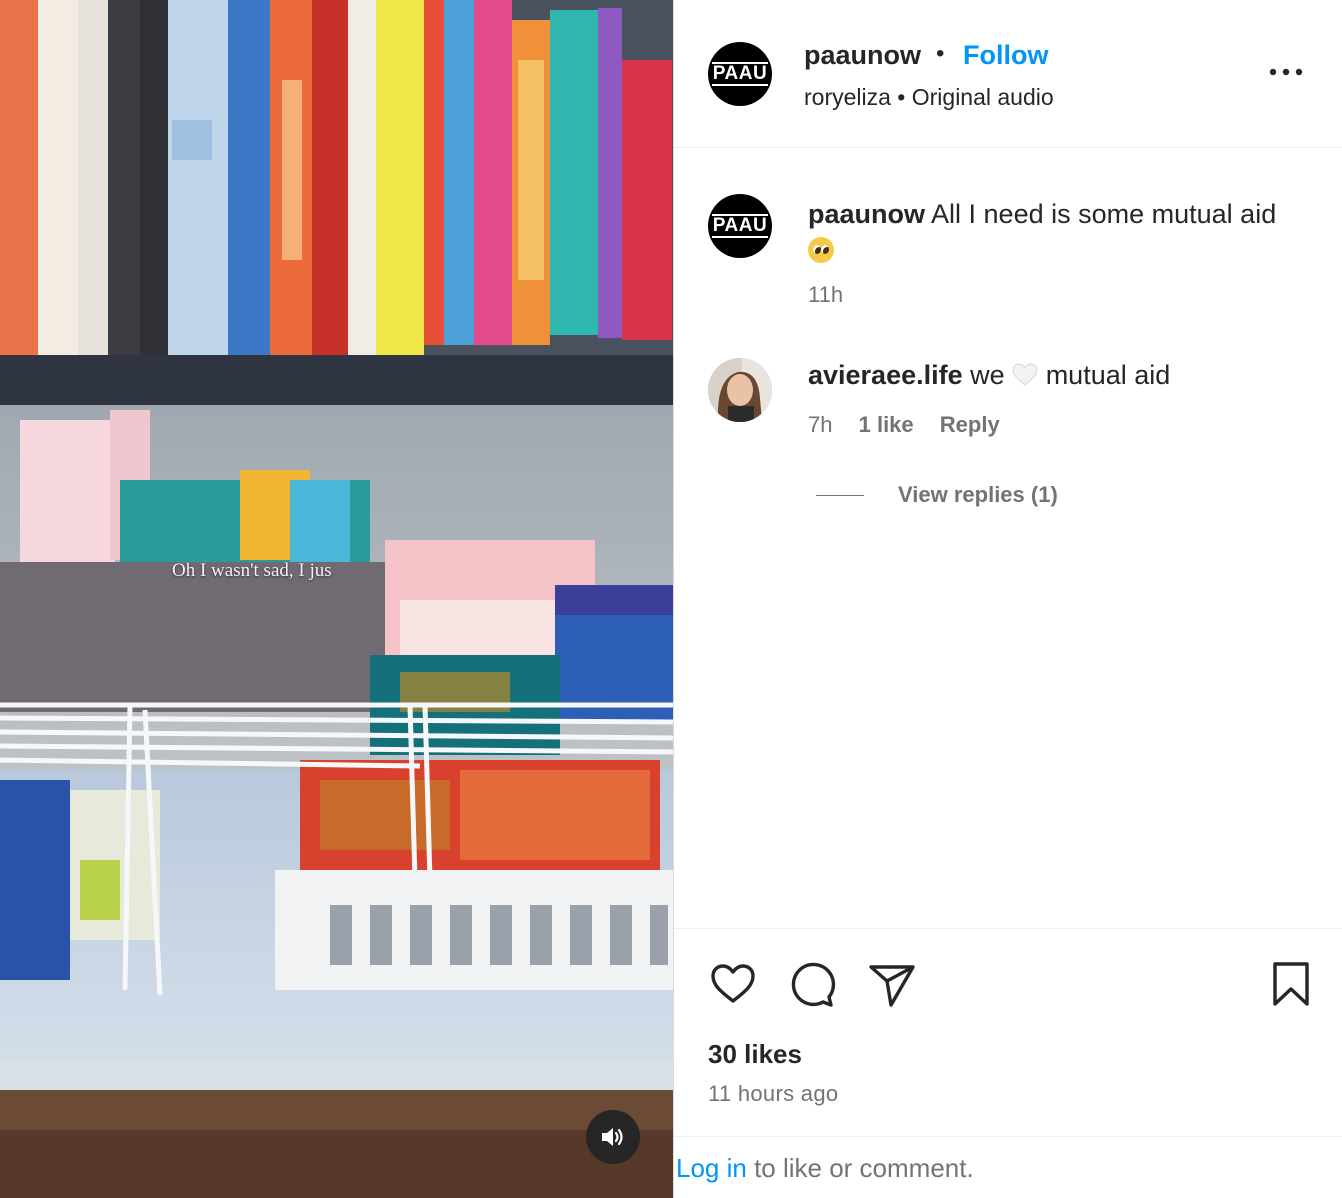 Image resolution: width=1342 pixels, height=1198 pixels. Describe the element at coordinates (252, 570) in the screenshot. I see `video-caption-overlay: Oh I wasn't sad, I jus` at that location.